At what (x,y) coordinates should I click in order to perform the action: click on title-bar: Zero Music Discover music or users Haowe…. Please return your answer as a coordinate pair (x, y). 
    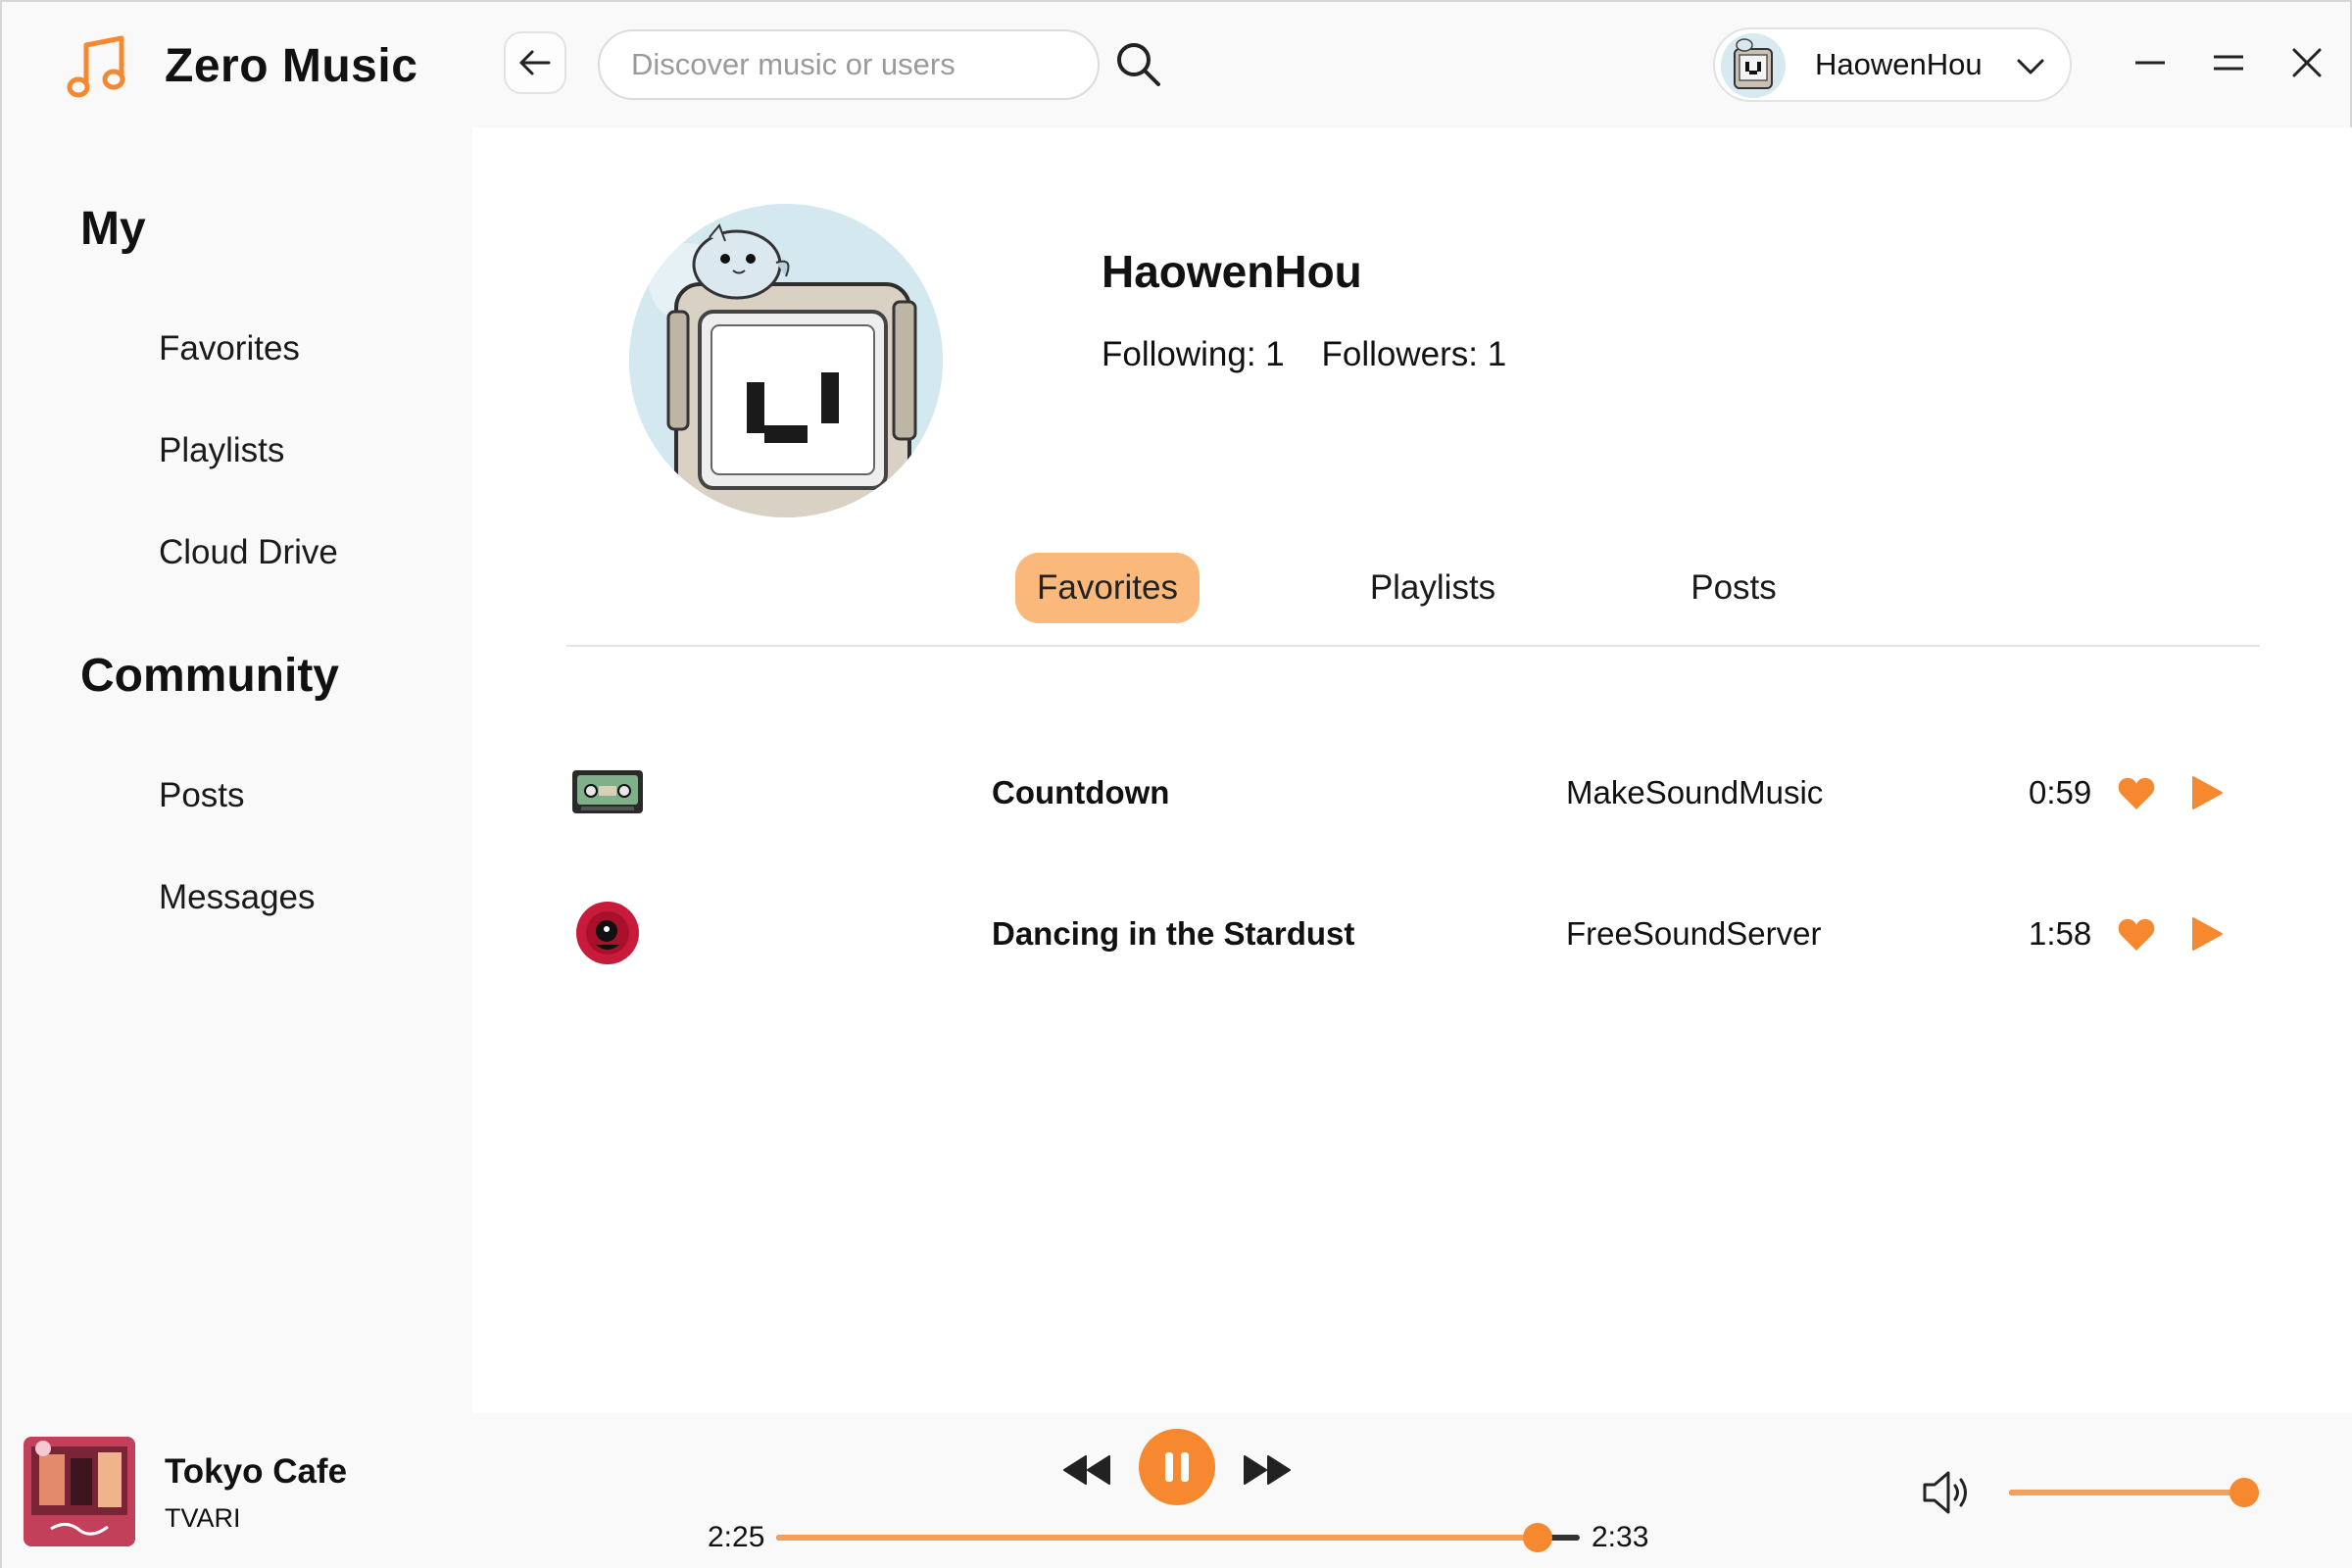
    Looking at the image, I should click on (1177, 64).